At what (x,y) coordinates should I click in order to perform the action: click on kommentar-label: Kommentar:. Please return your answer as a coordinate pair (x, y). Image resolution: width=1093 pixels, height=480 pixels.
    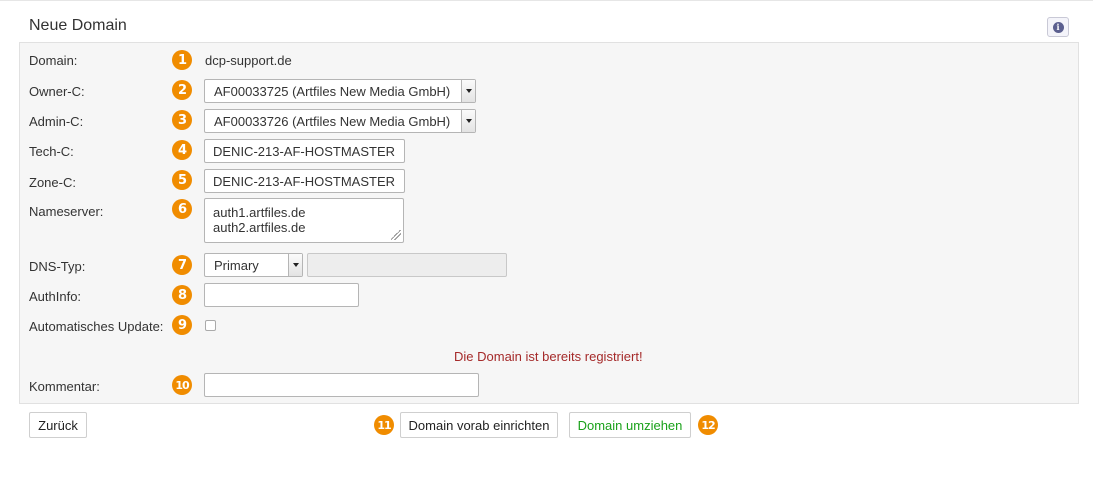
    Looking at the image, I should click on (64, 386).